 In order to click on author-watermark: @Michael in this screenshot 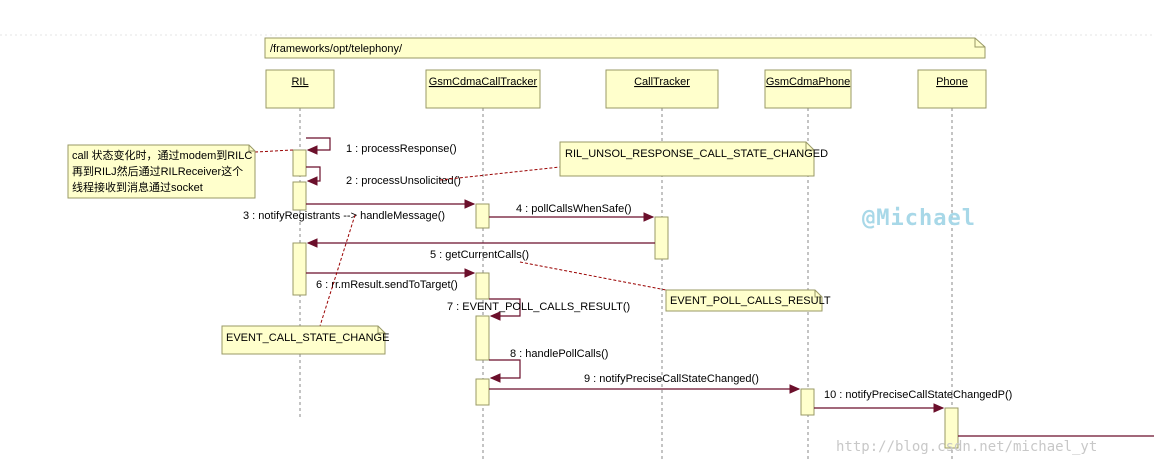, I will do `click(919, 218)`.